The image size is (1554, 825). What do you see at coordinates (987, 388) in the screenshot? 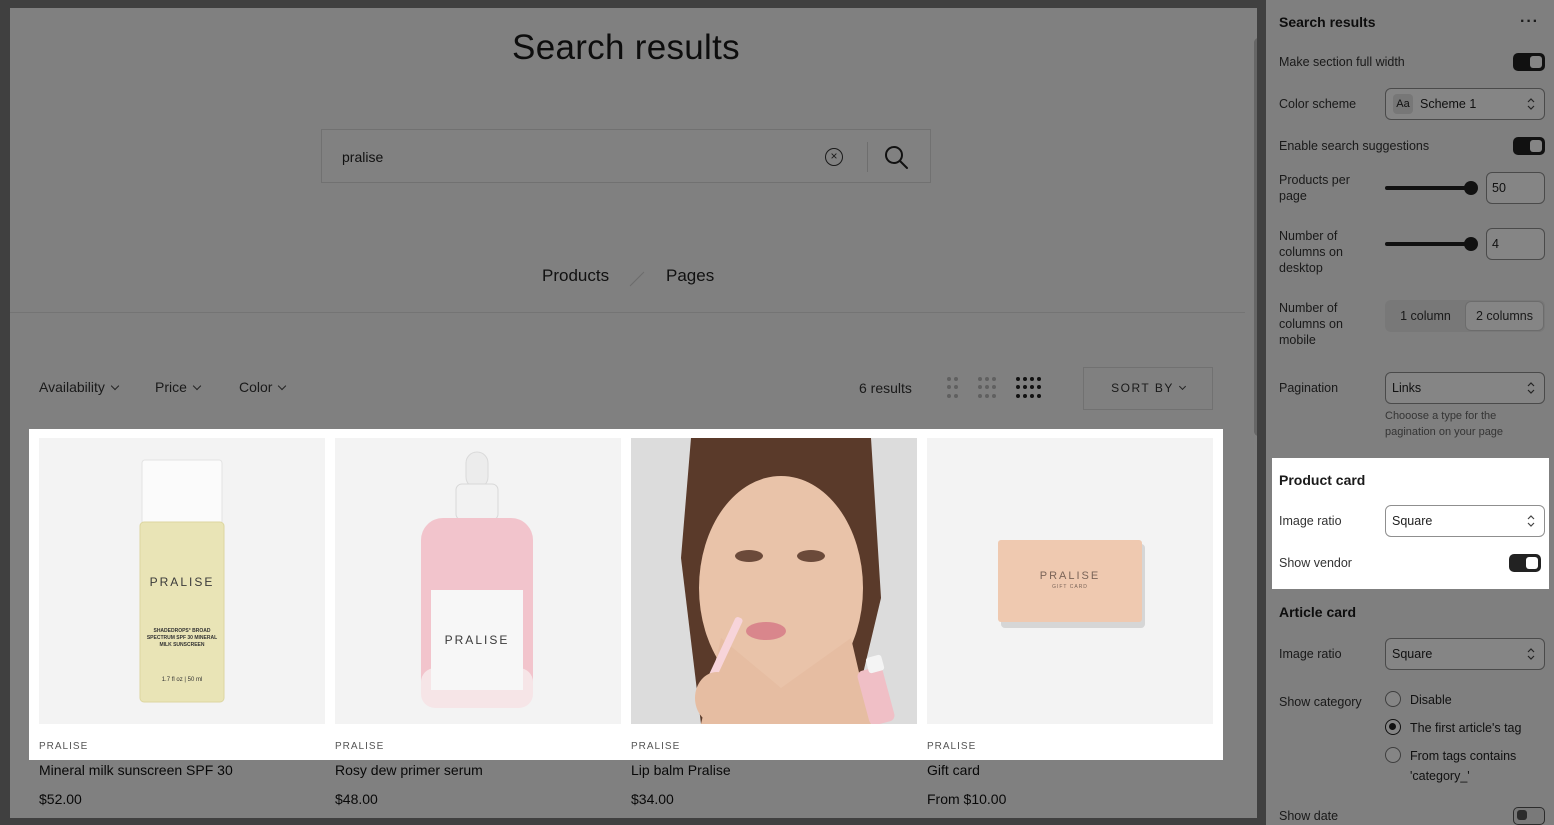
I see `grid-3-icon` at bounding box center [987, 388].